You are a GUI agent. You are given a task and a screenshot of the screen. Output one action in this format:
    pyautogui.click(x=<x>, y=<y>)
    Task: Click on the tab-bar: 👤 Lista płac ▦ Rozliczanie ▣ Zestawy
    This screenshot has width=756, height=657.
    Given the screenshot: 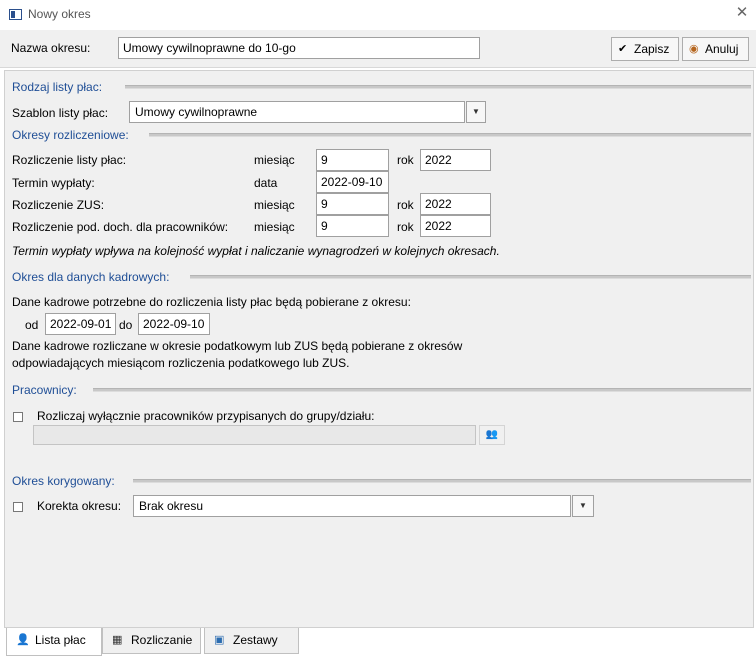 What is the action you would take?
    pyautogui.click(x=378, y=642)
    